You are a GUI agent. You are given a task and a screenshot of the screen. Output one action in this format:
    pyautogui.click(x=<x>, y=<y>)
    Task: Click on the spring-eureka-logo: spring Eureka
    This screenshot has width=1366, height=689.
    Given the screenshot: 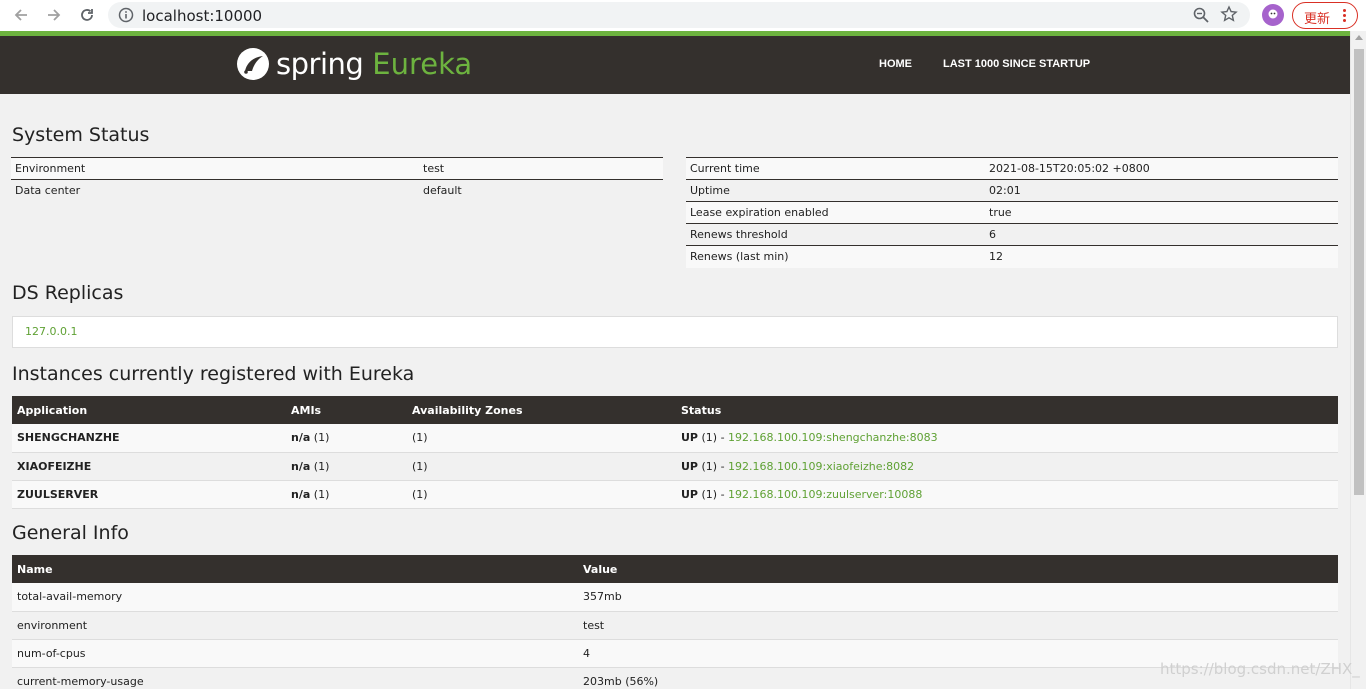 What is the action you would take?
    pyautogui.click(x=354, y=64)
    